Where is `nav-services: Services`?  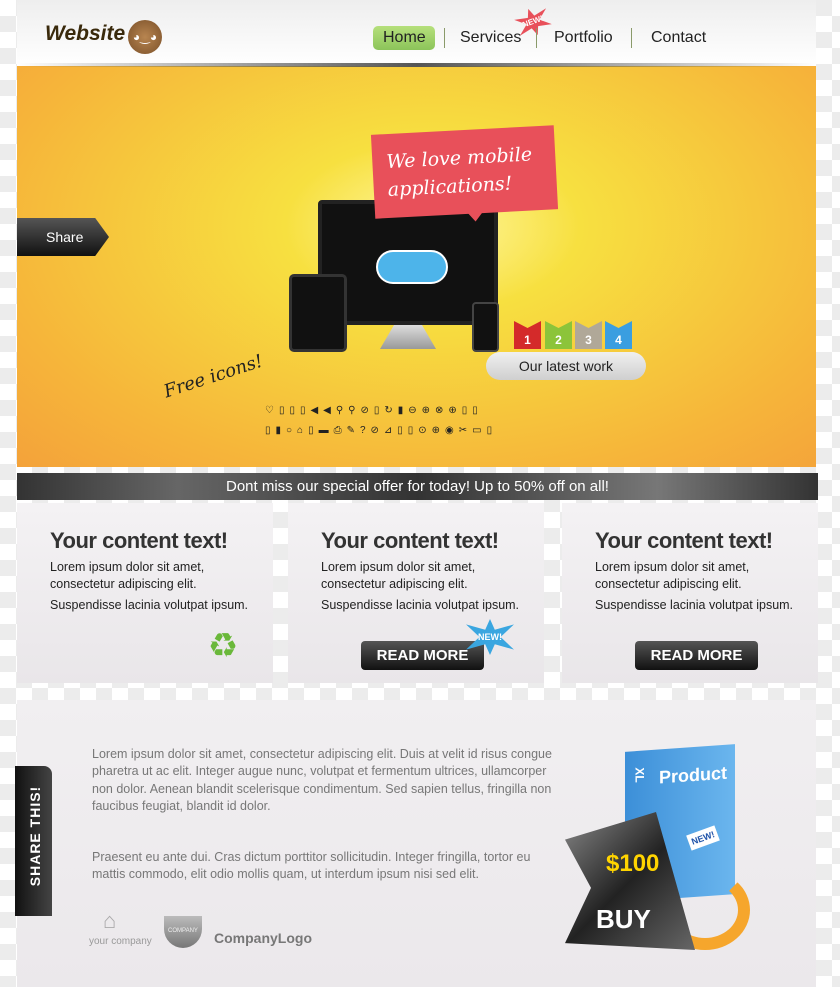
nav-services: Services is located at coordinates (490, 38).